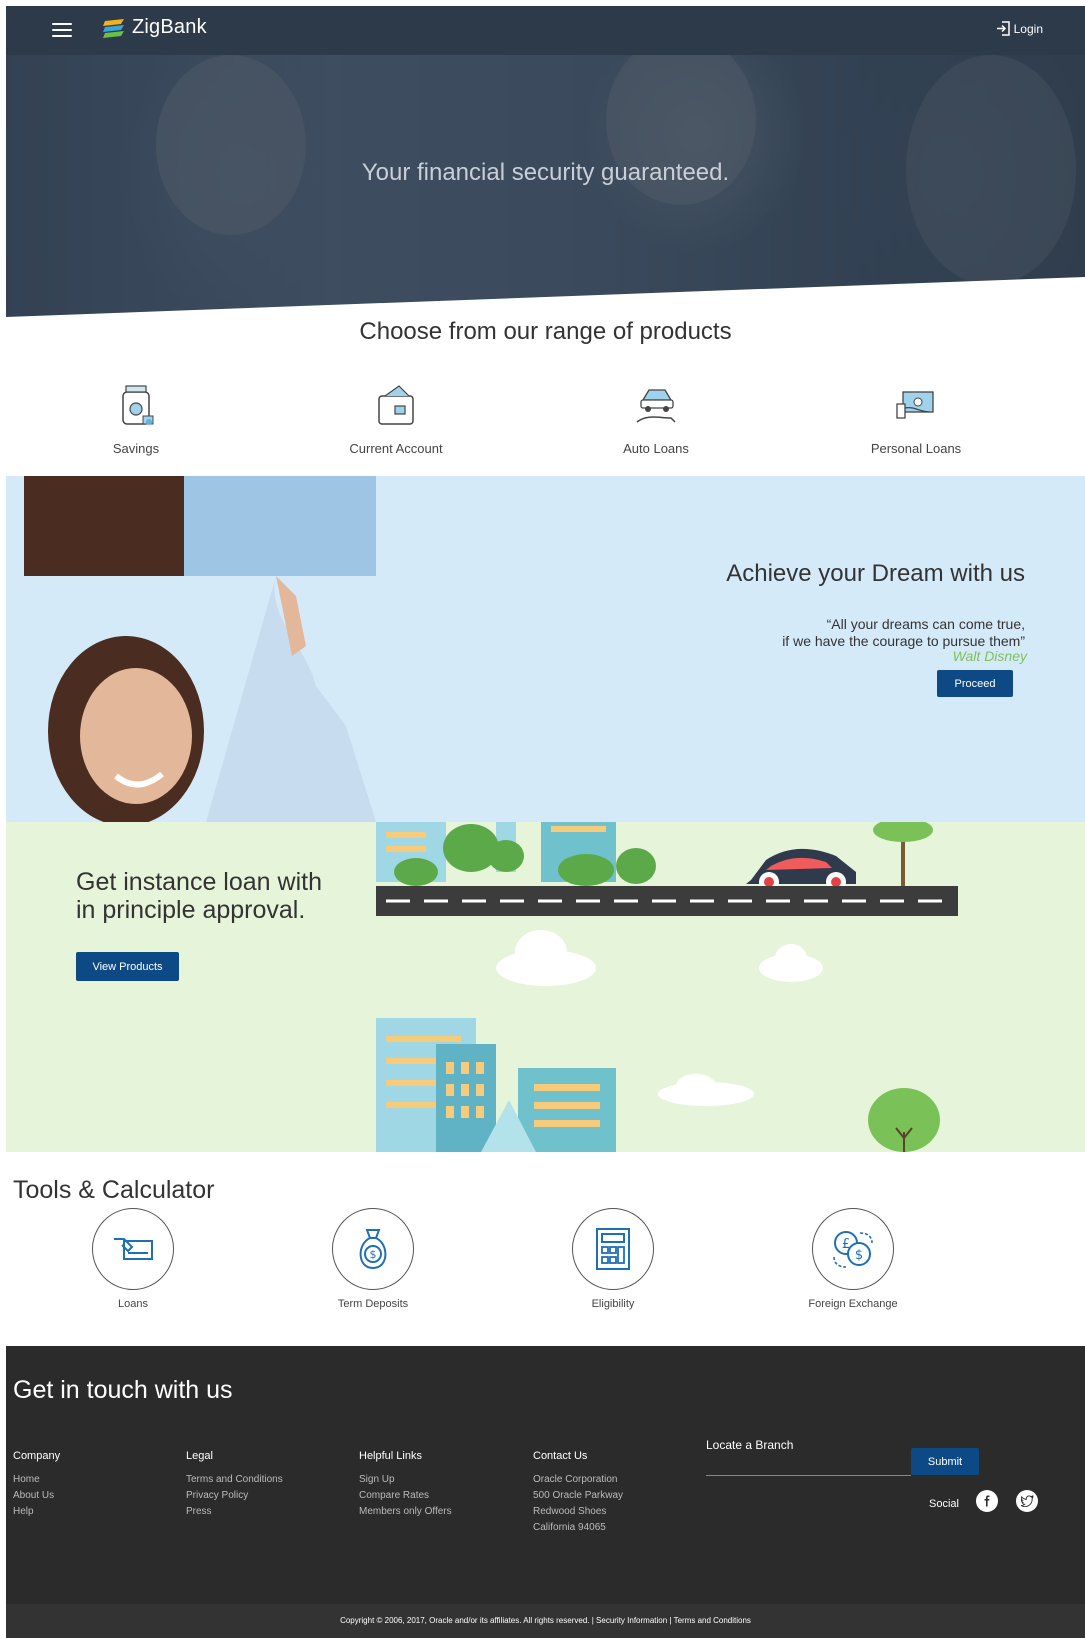 Image resolution: width=1085 pixels, height=1638 pixels. I want to click on currency-exchange-icon: £ $, so click(853, 1249).